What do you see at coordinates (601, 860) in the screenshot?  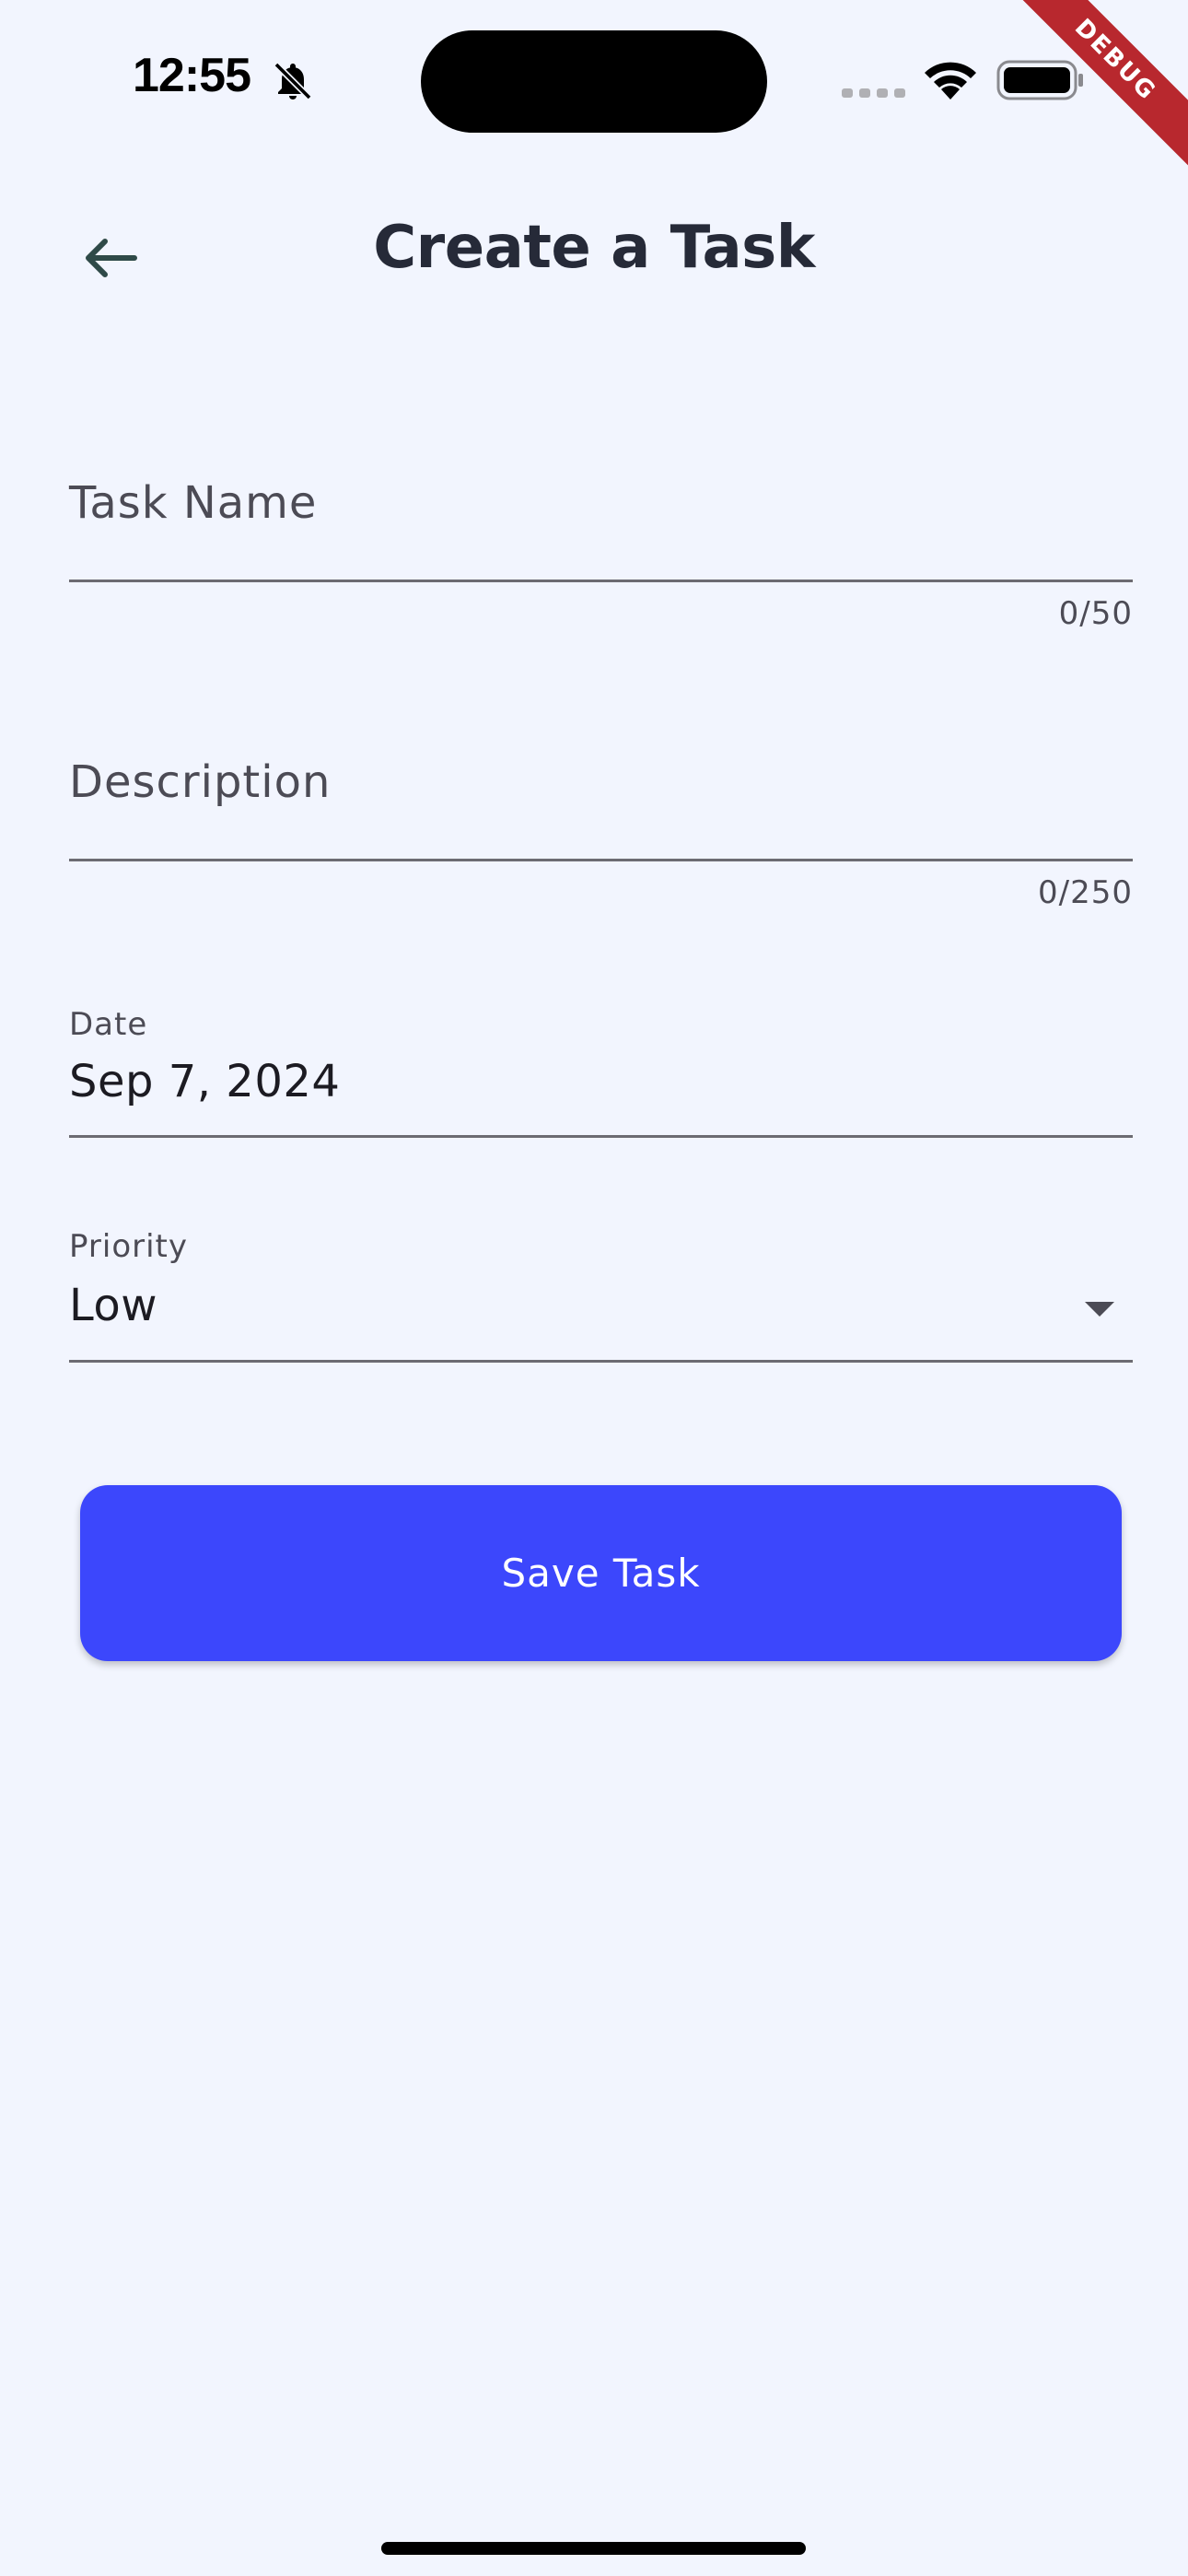 I see `description-underline` at bounding box center [601, 860].